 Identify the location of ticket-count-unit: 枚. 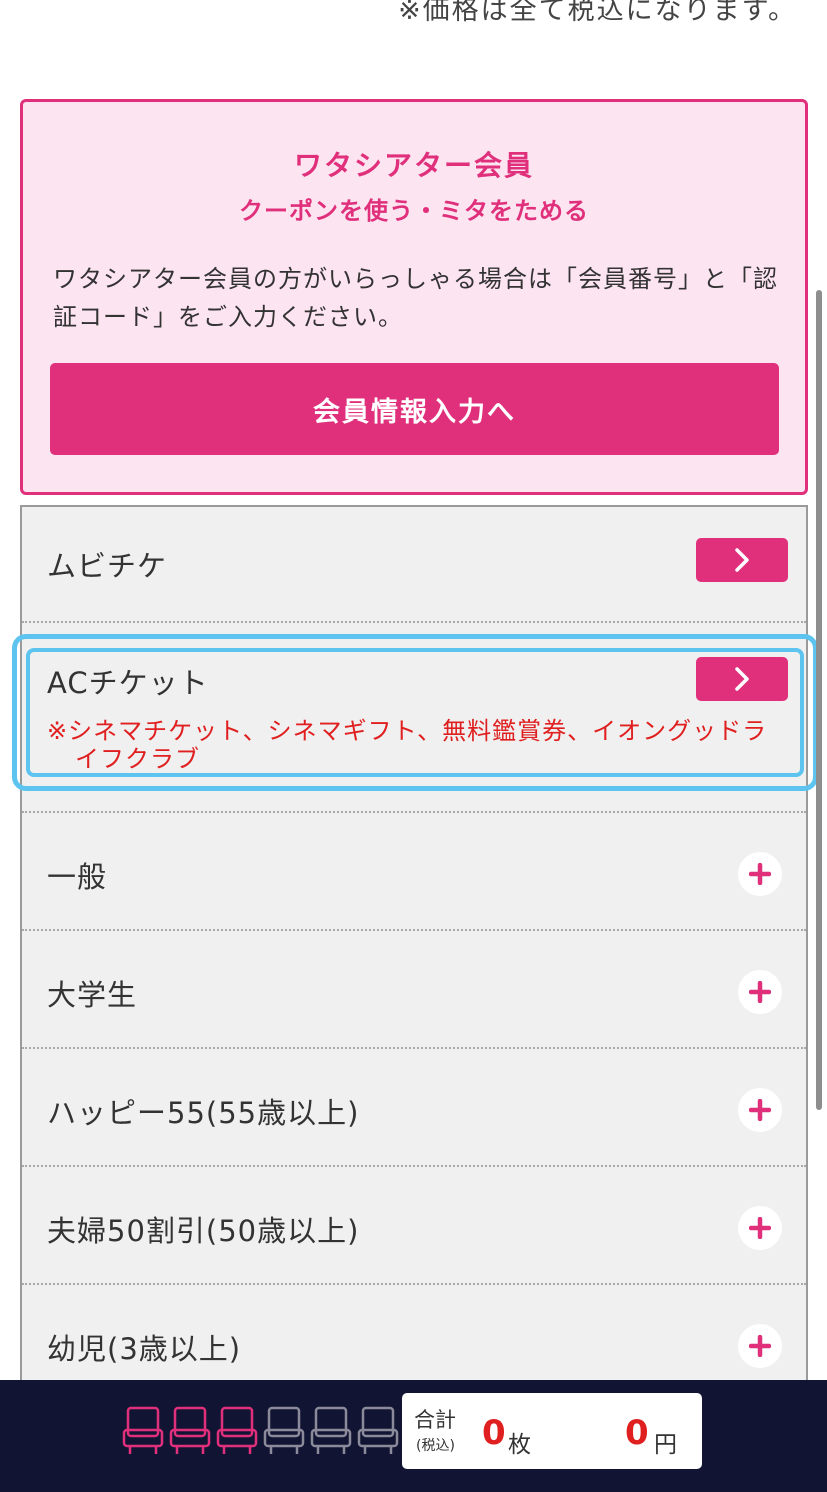
(519, 1445).